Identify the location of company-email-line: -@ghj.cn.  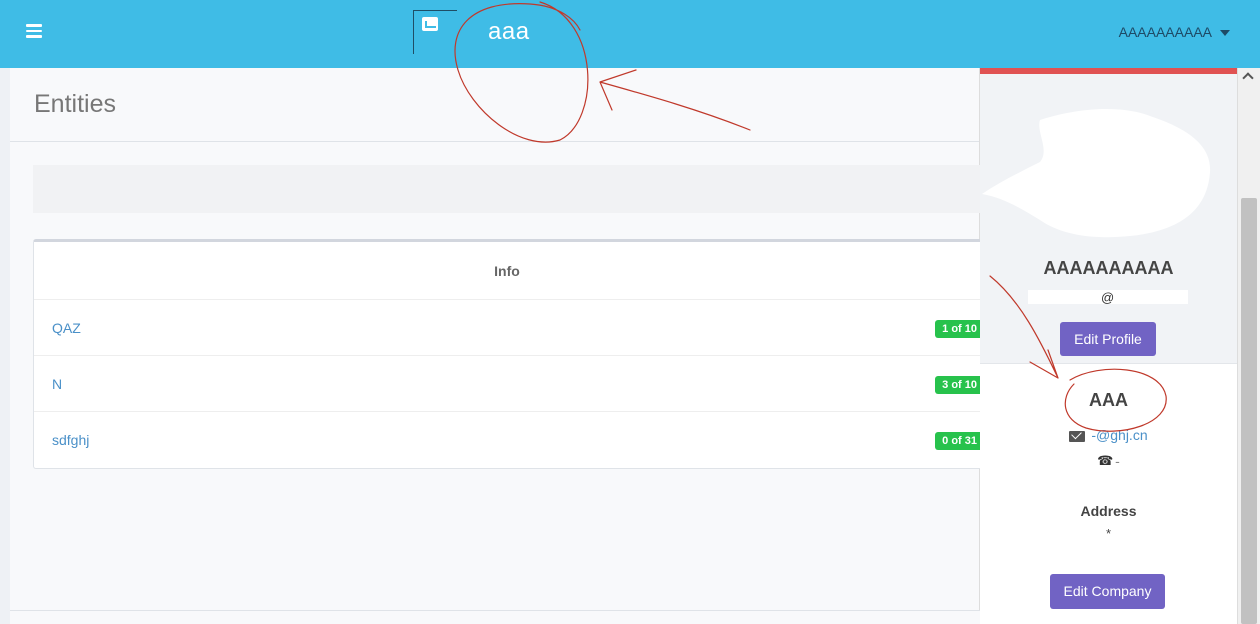
(1108, 435).